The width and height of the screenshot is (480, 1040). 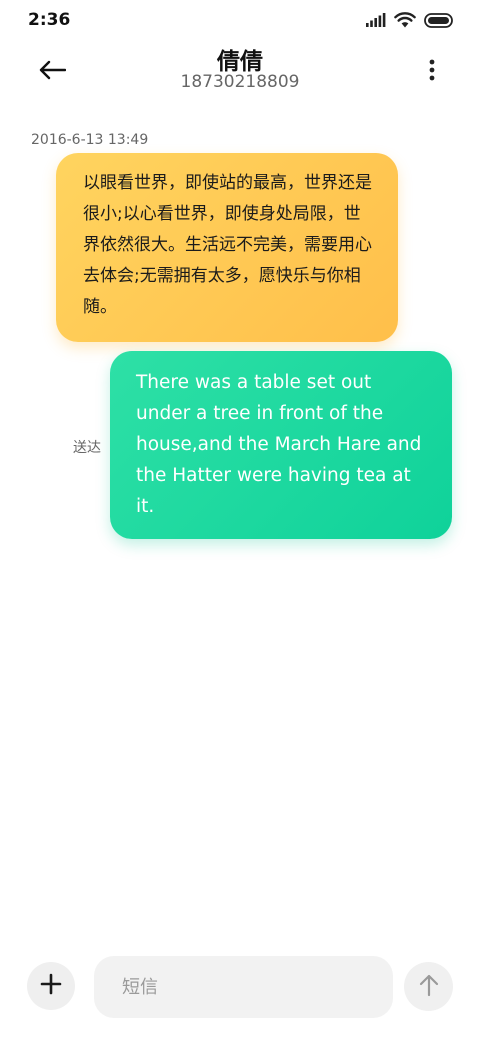 I want to click on plus-icon, so click(x=51, y=986).